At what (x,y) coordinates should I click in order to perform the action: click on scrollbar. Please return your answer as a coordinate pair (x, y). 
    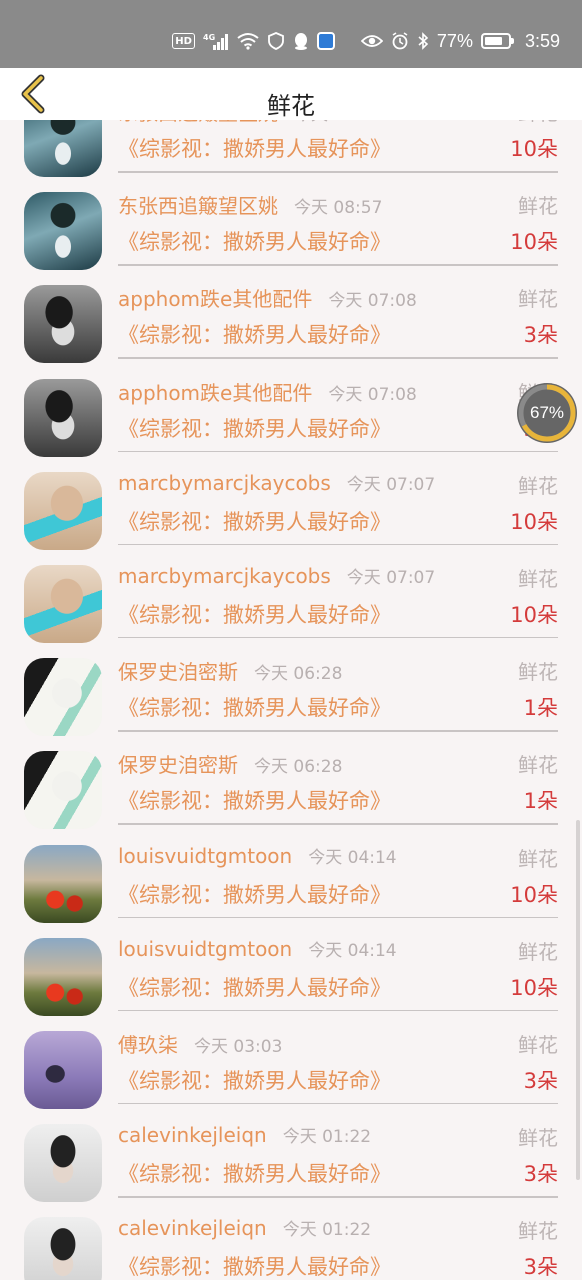
    Looking at the image, I should click on (578, 1000).